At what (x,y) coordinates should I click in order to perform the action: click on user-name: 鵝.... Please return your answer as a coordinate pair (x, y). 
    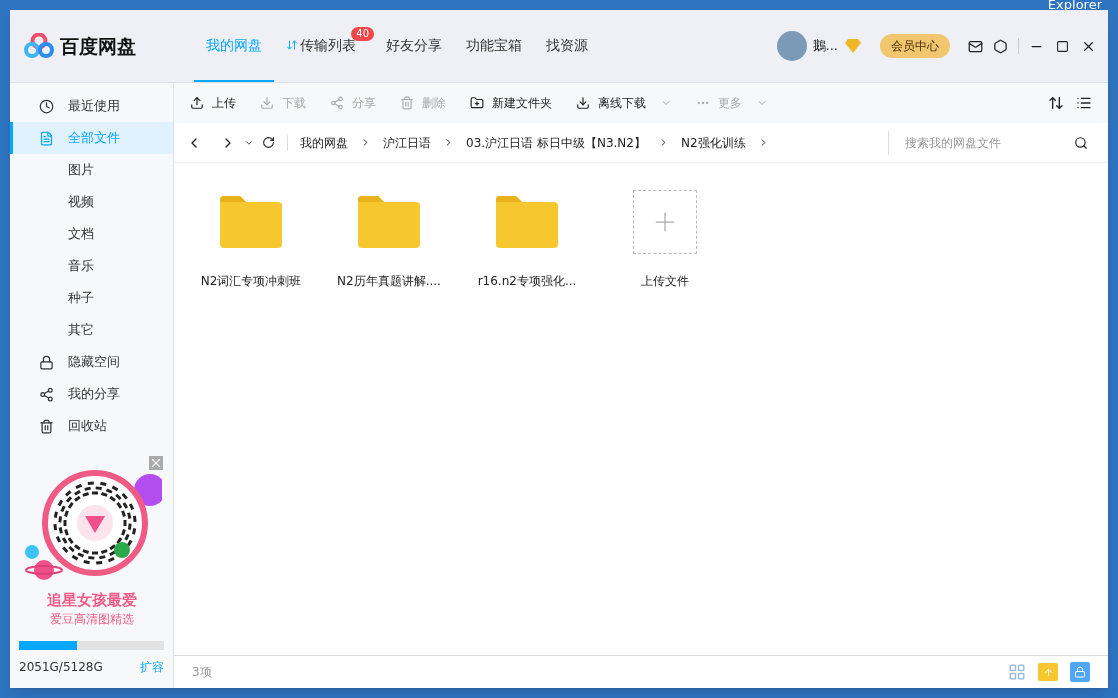
    Looking at the image, I should click on (825, 46).